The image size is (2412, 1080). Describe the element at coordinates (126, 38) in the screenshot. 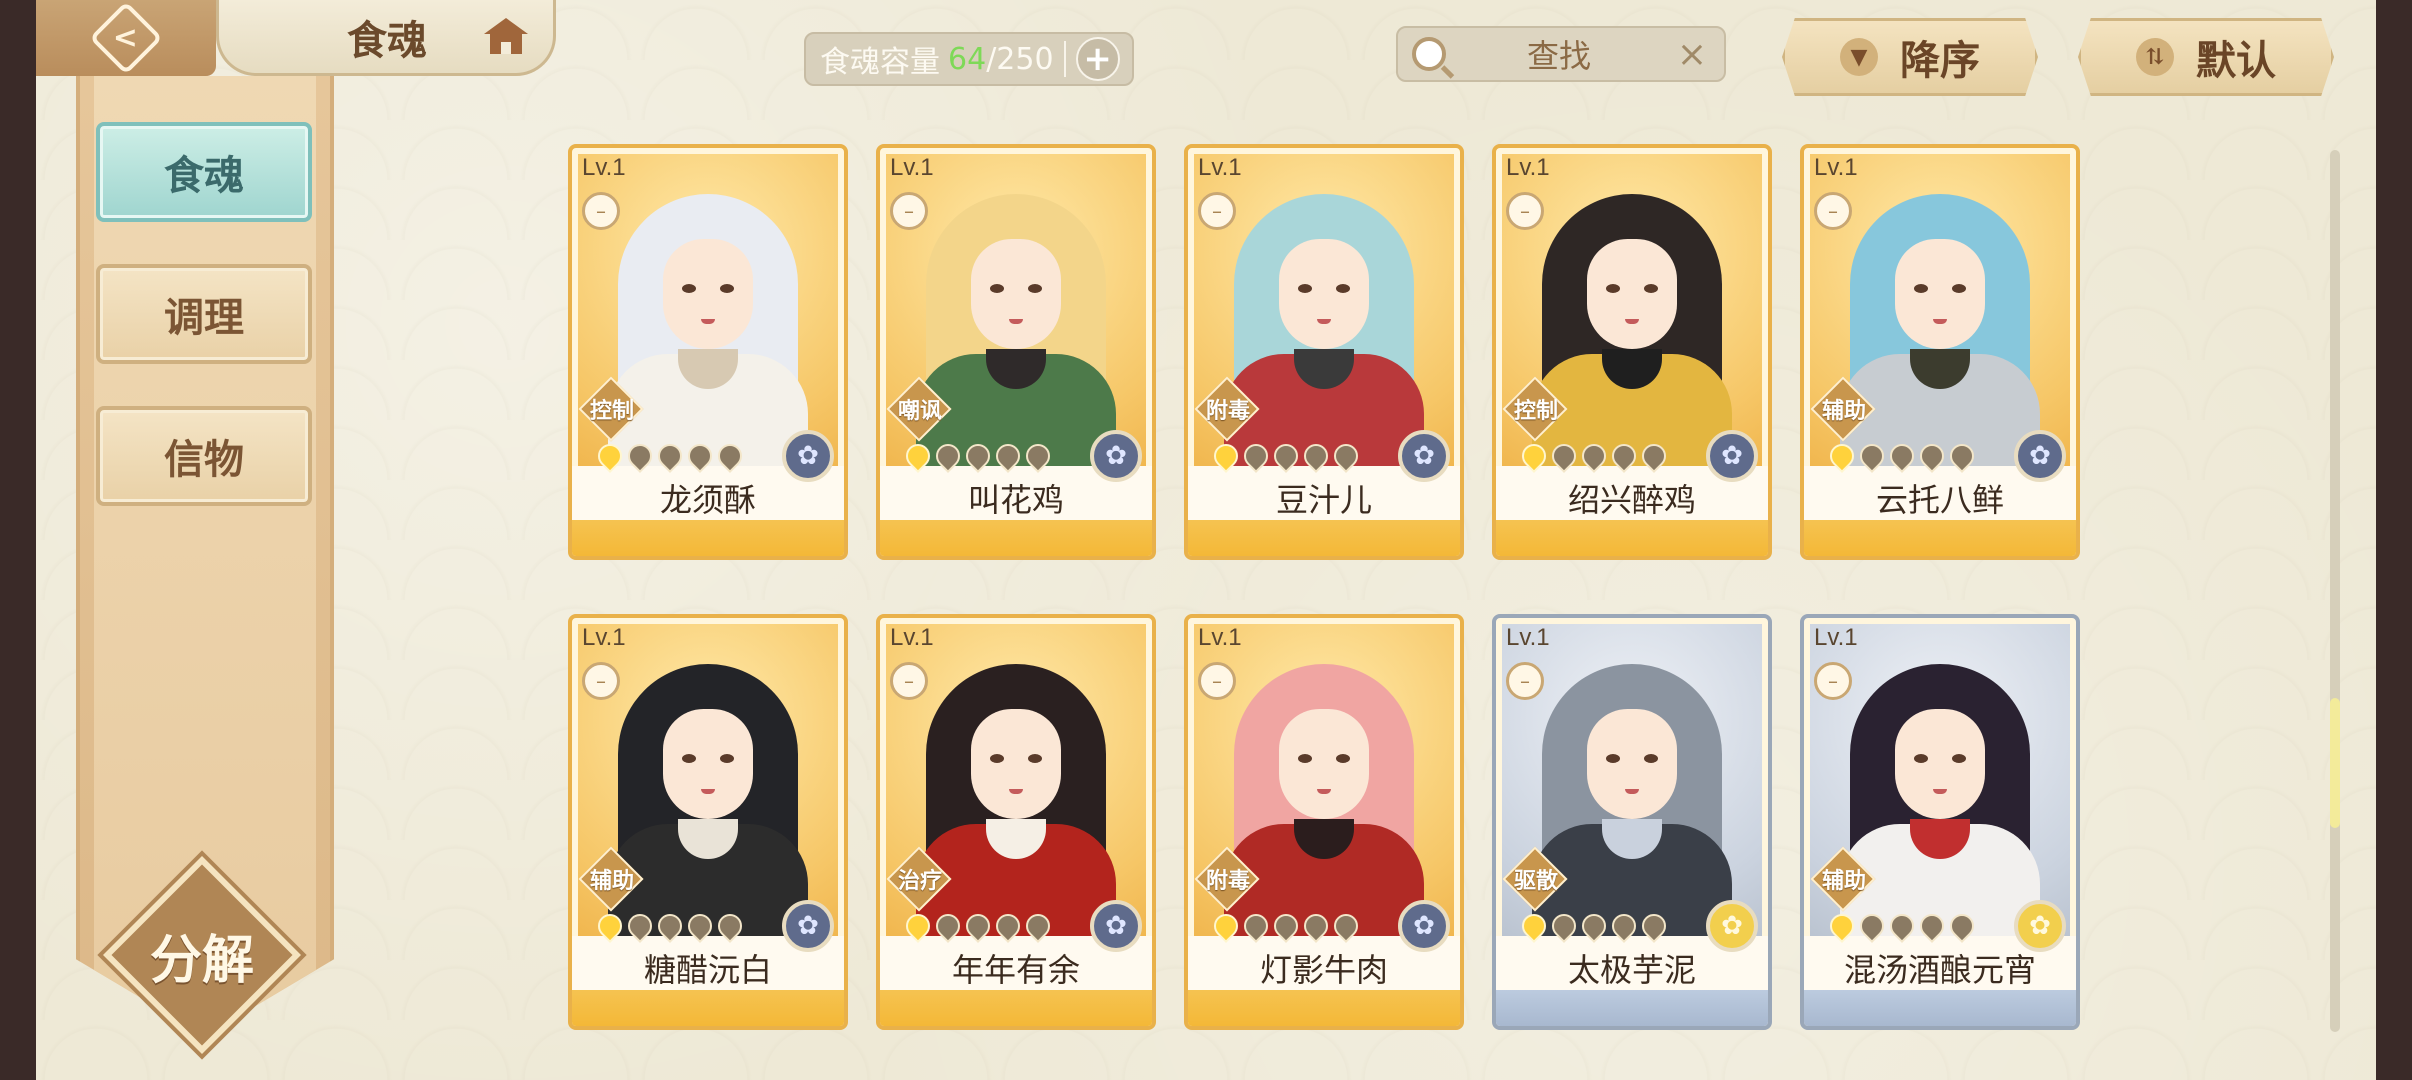

I see `back-button: <` at that location.